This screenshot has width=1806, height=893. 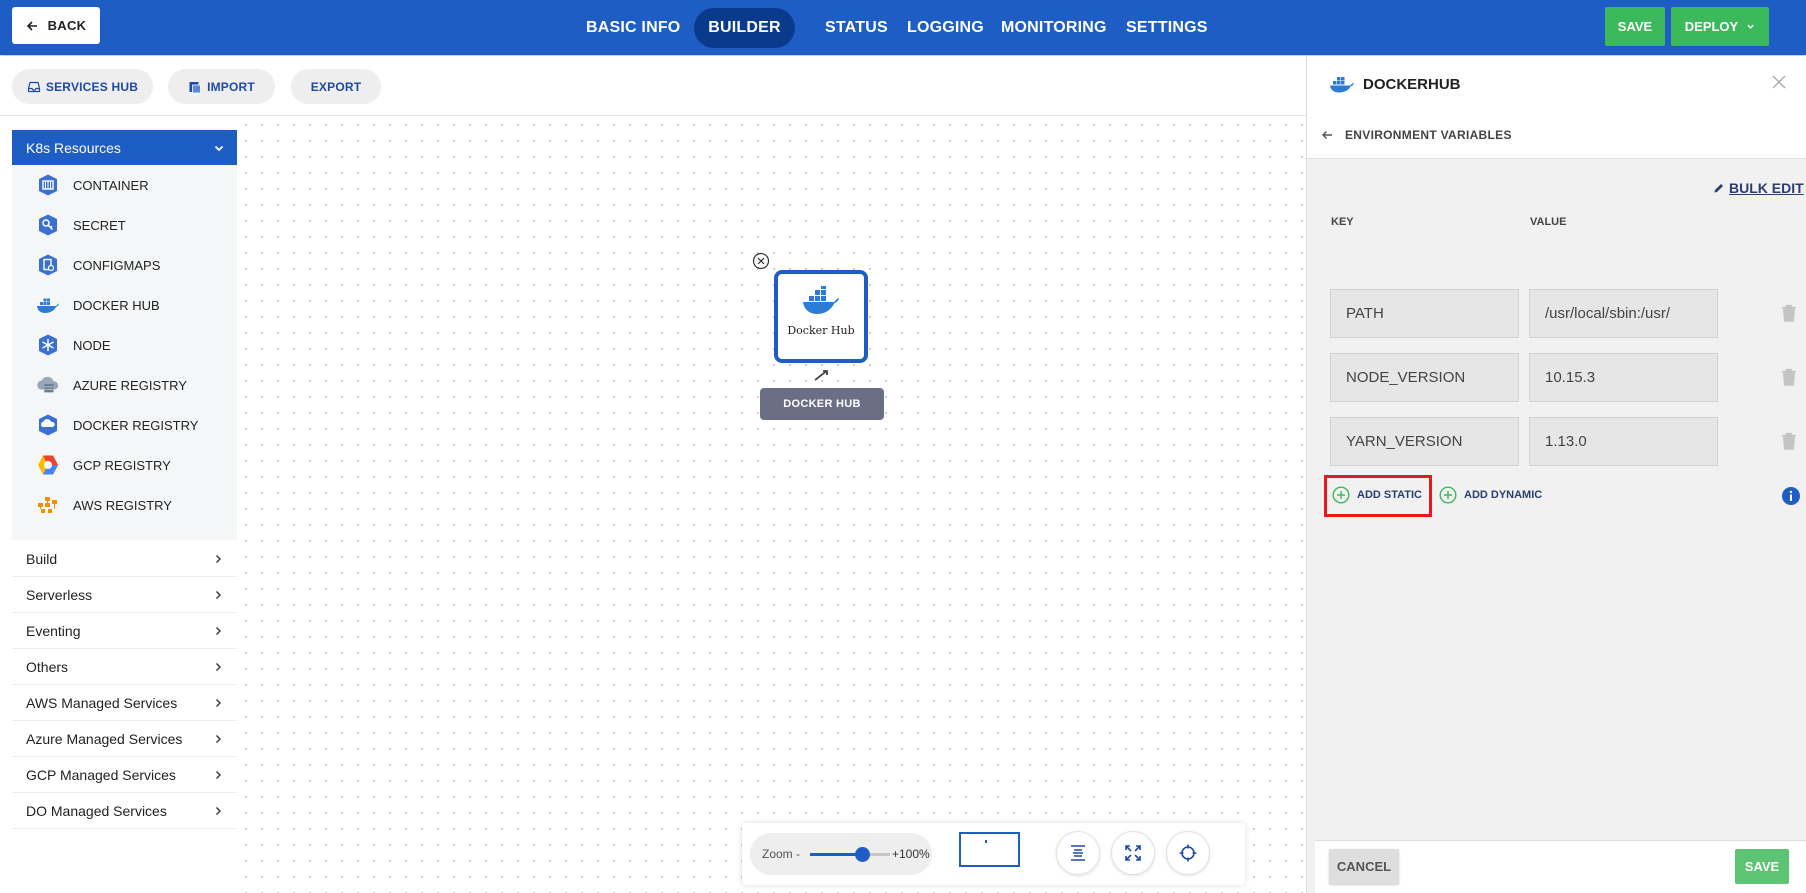 I want to click on sidebar-category-do-managed: DO Managed Services, so click(x=124, y=811).